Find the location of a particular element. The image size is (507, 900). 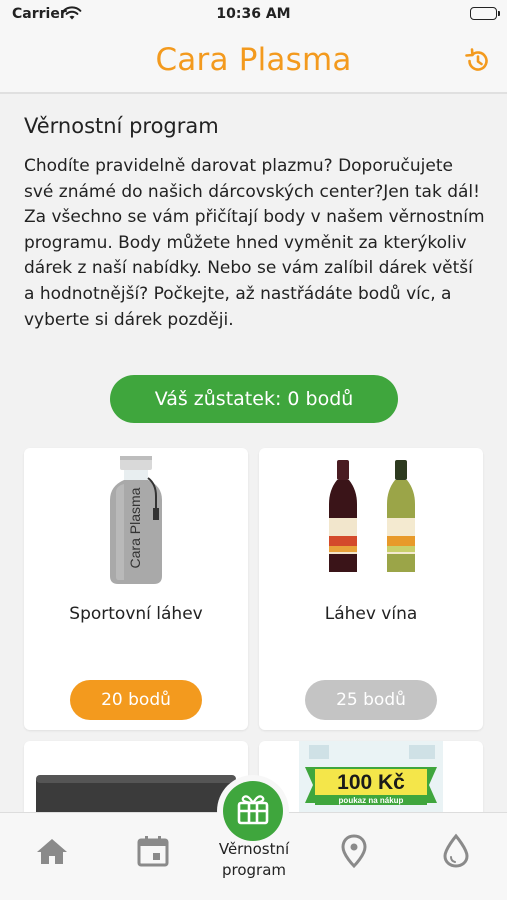

clock: 10:36 AM is located at coordinates (253, 14).